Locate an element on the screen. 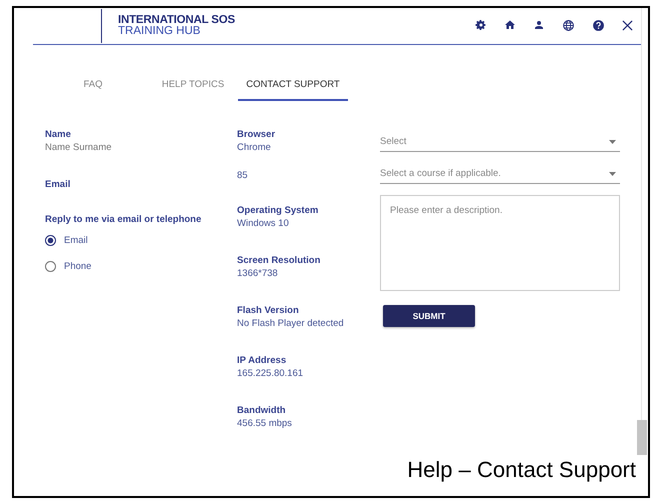 The width and height of the screenshot is (665, 503). info-label: Flash Version is located at coordinates (268, 311).